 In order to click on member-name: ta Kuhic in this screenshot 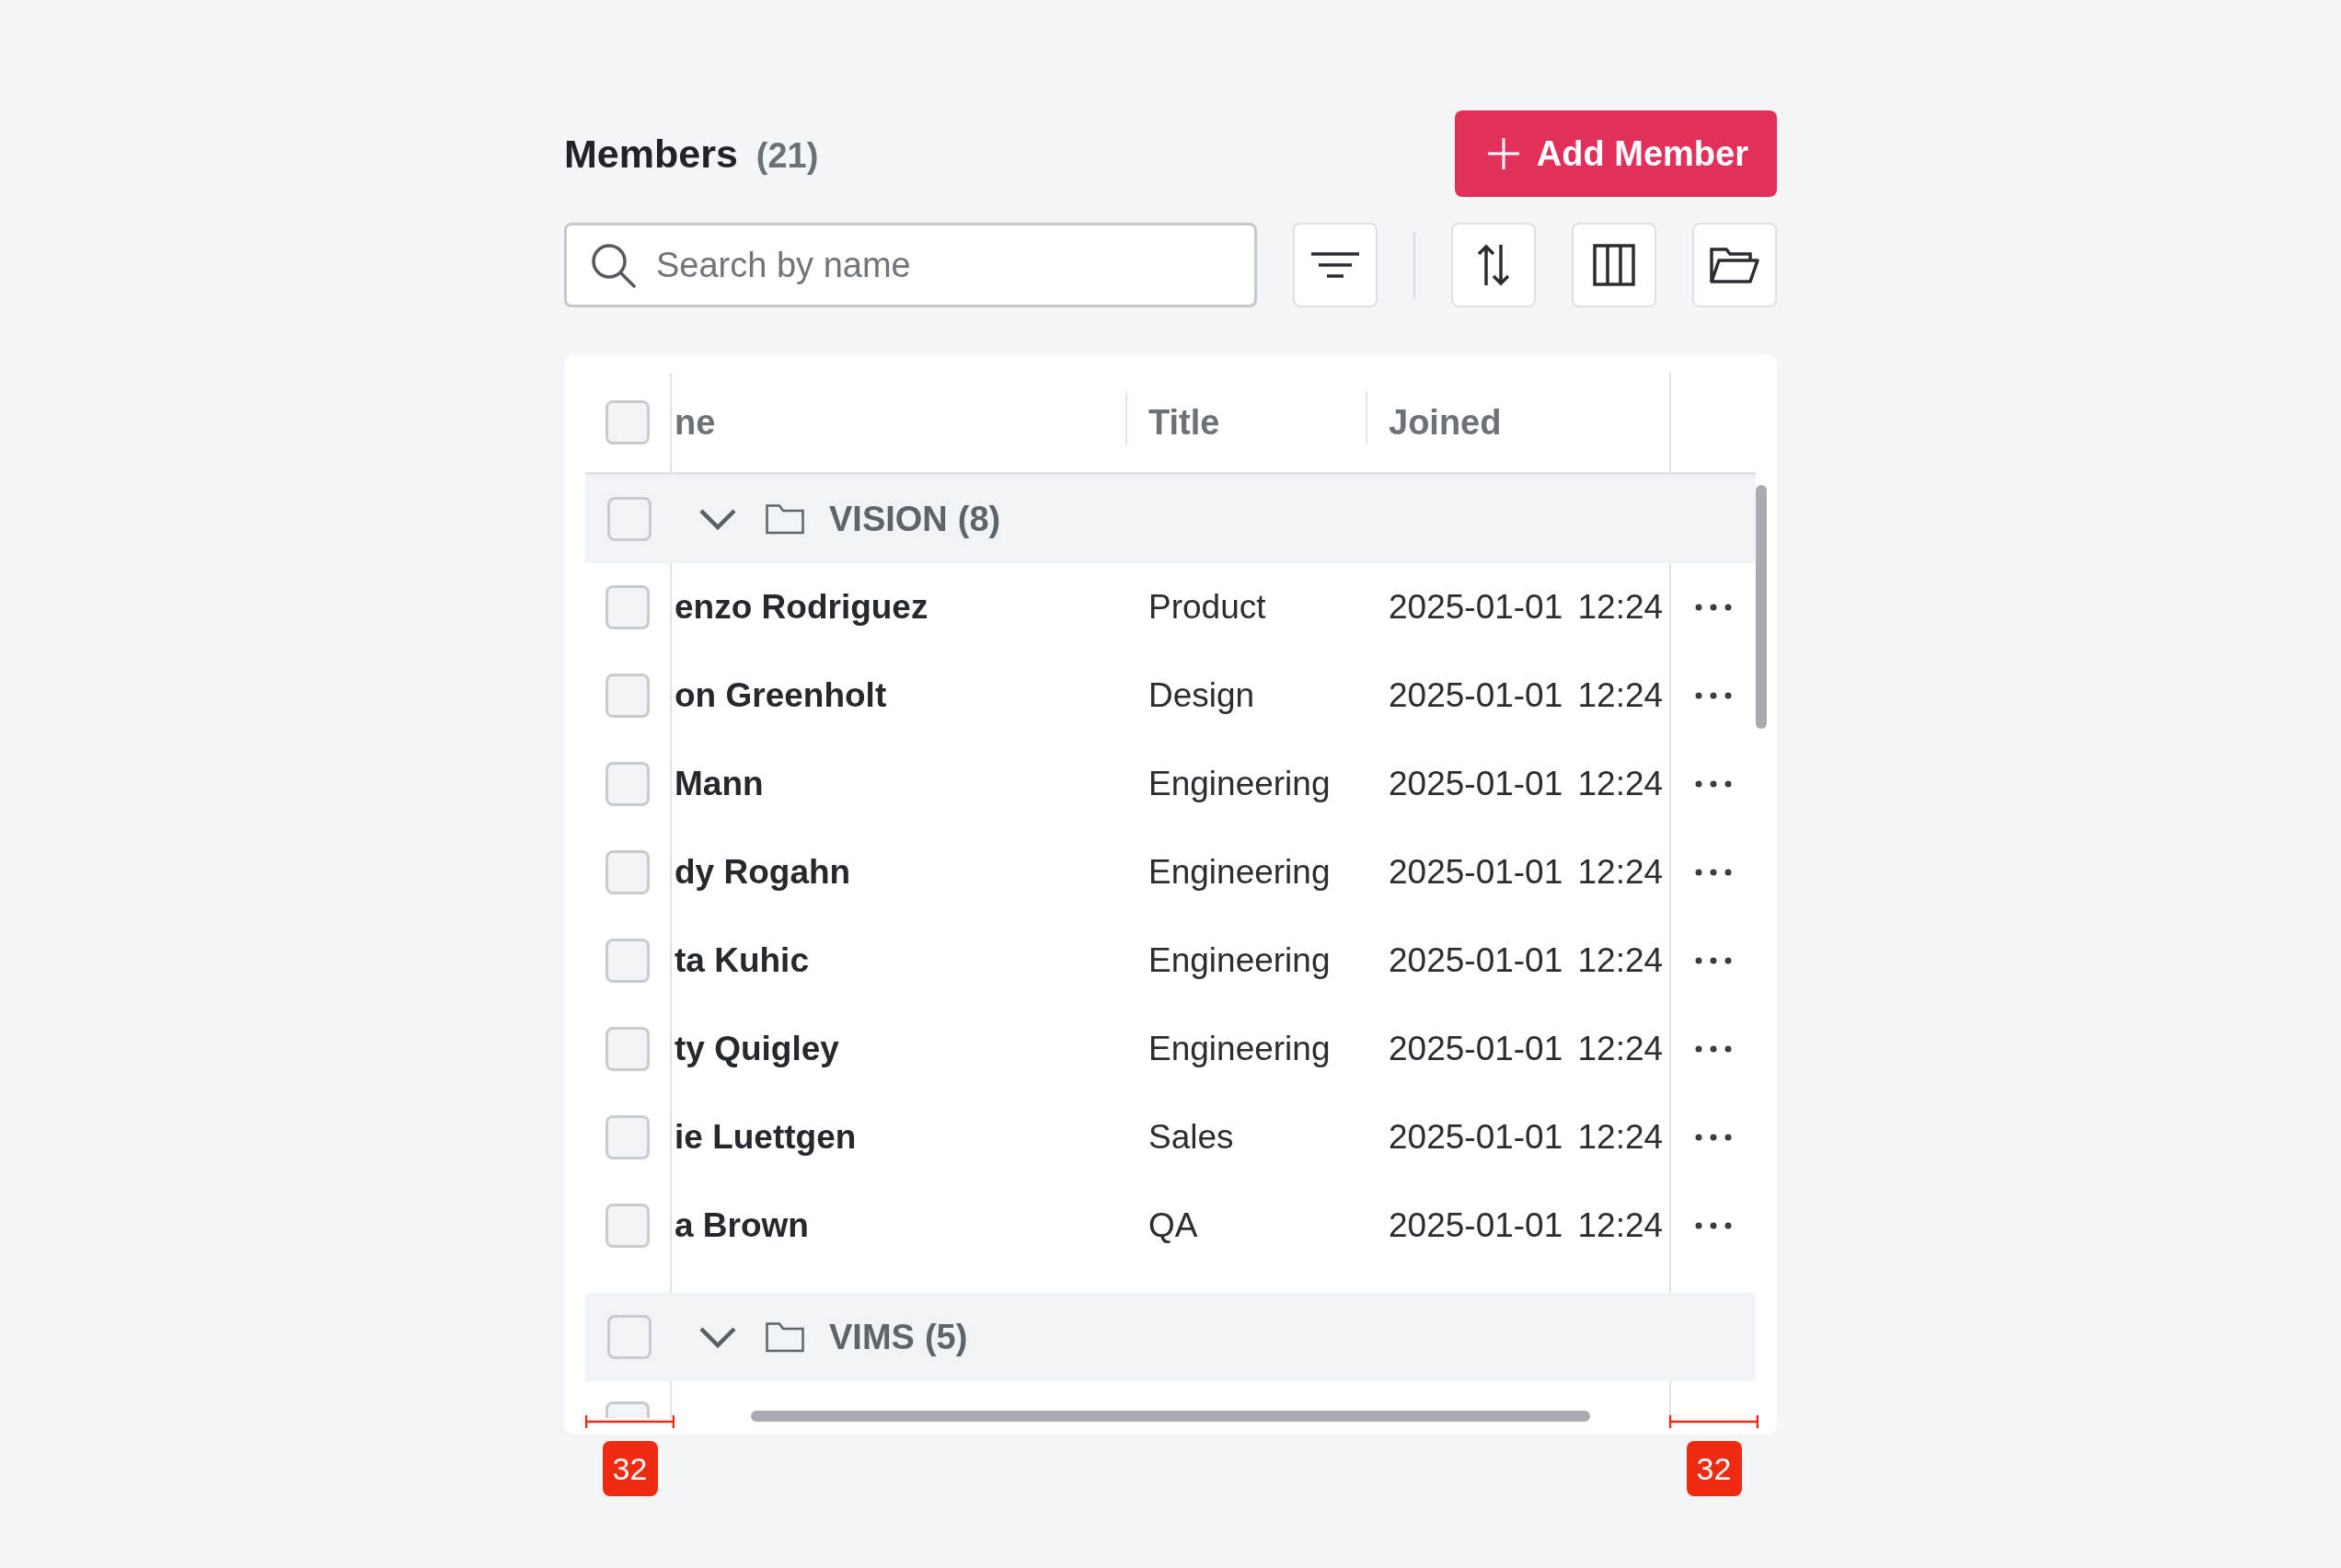, I will do `click(742, 960)`.